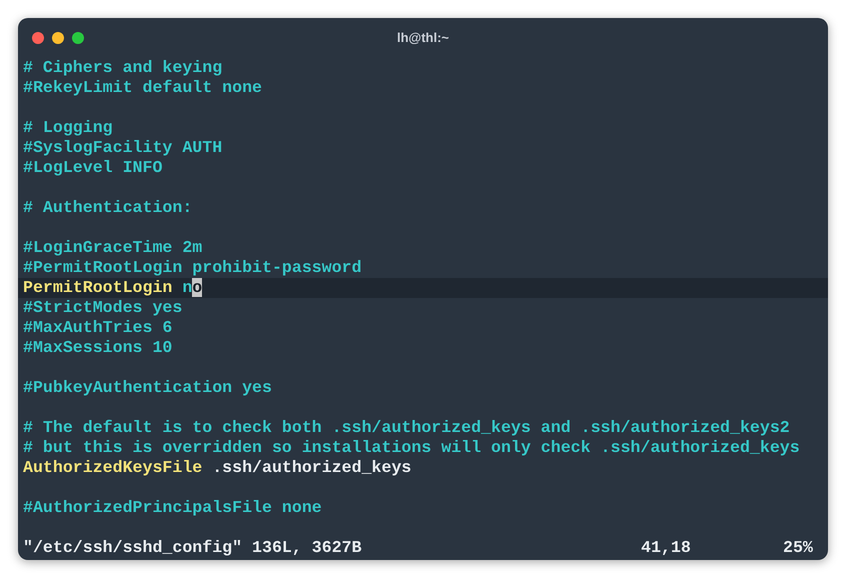 Image resolution: width=846 pixels, height=578 pixels. What do you see at coordinates (102, 308) in the screenshot?
I see `code-line: #StrictModes yes` at bounding box center [102, 308].